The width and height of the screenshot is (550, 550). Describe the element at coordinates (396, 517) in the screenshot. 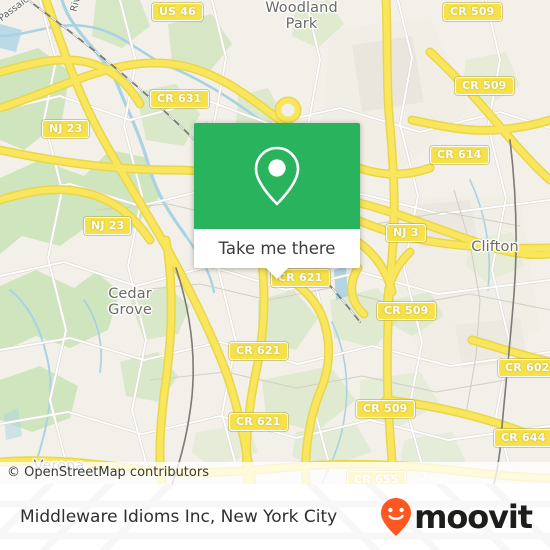

I see `moovit-pin-icon` at that location.